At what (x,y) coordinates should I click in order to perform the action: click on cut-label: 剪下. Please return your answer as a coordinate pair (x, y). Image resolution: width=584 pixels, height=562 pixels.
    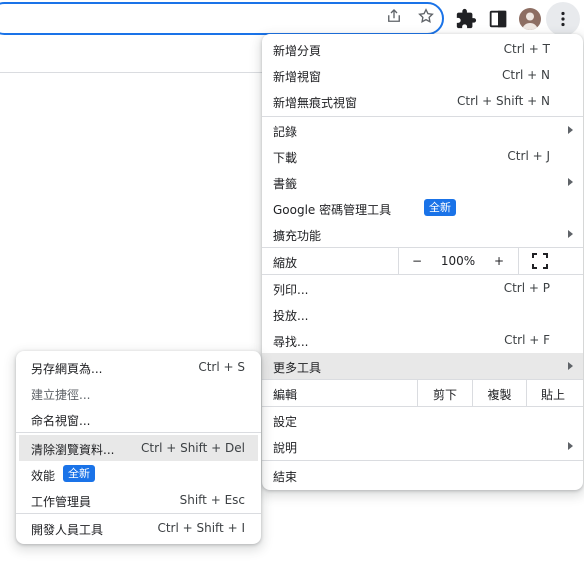
    Looking at the image, I should click on (444, 395).